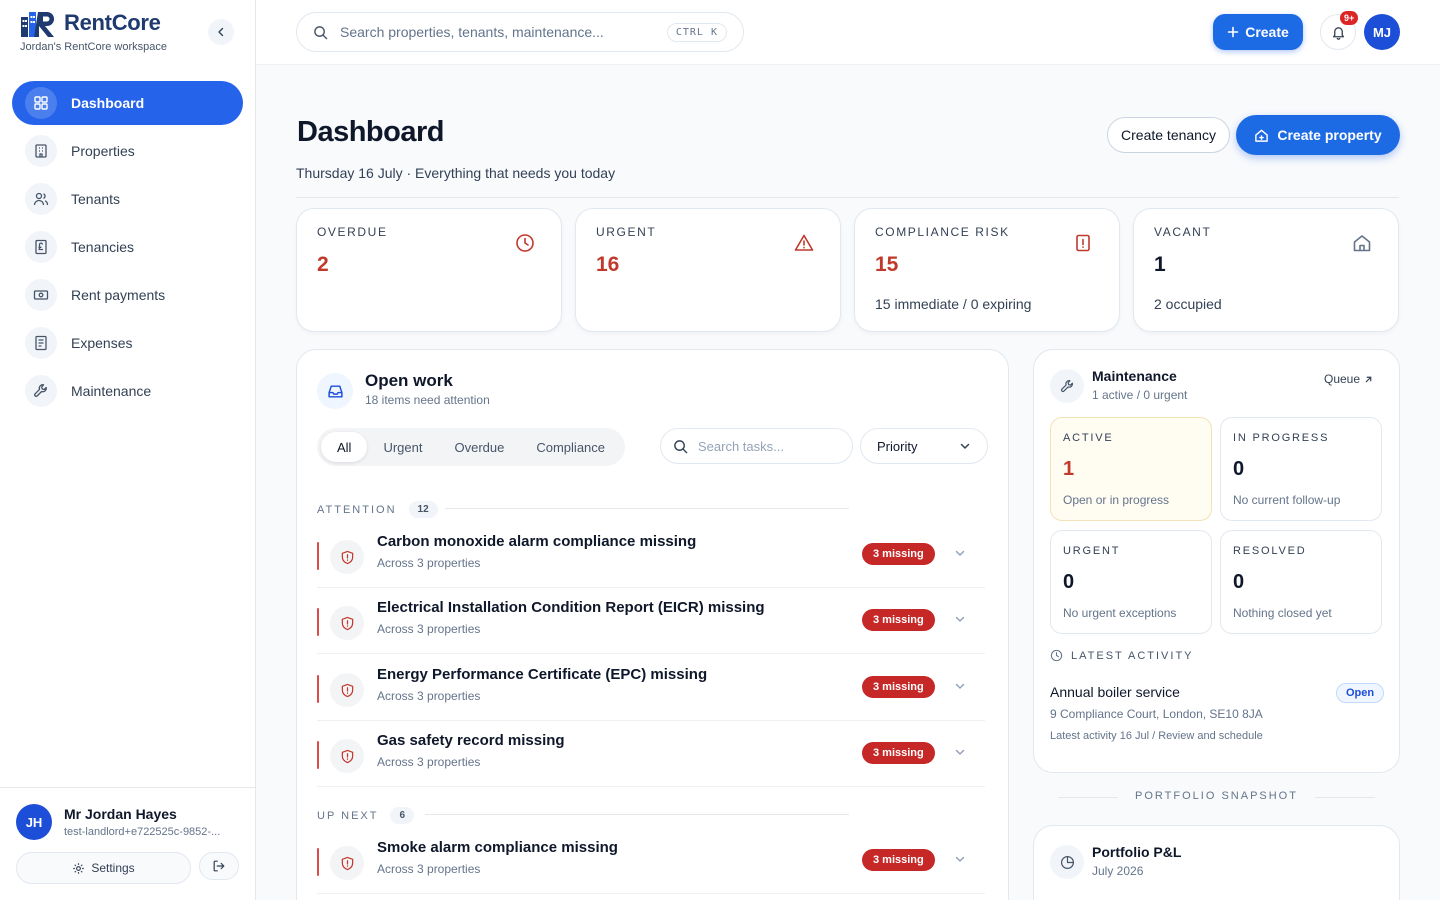  Describe the element at coordinates (219, 866) in the screenshot. I see `logout-button` at that location.